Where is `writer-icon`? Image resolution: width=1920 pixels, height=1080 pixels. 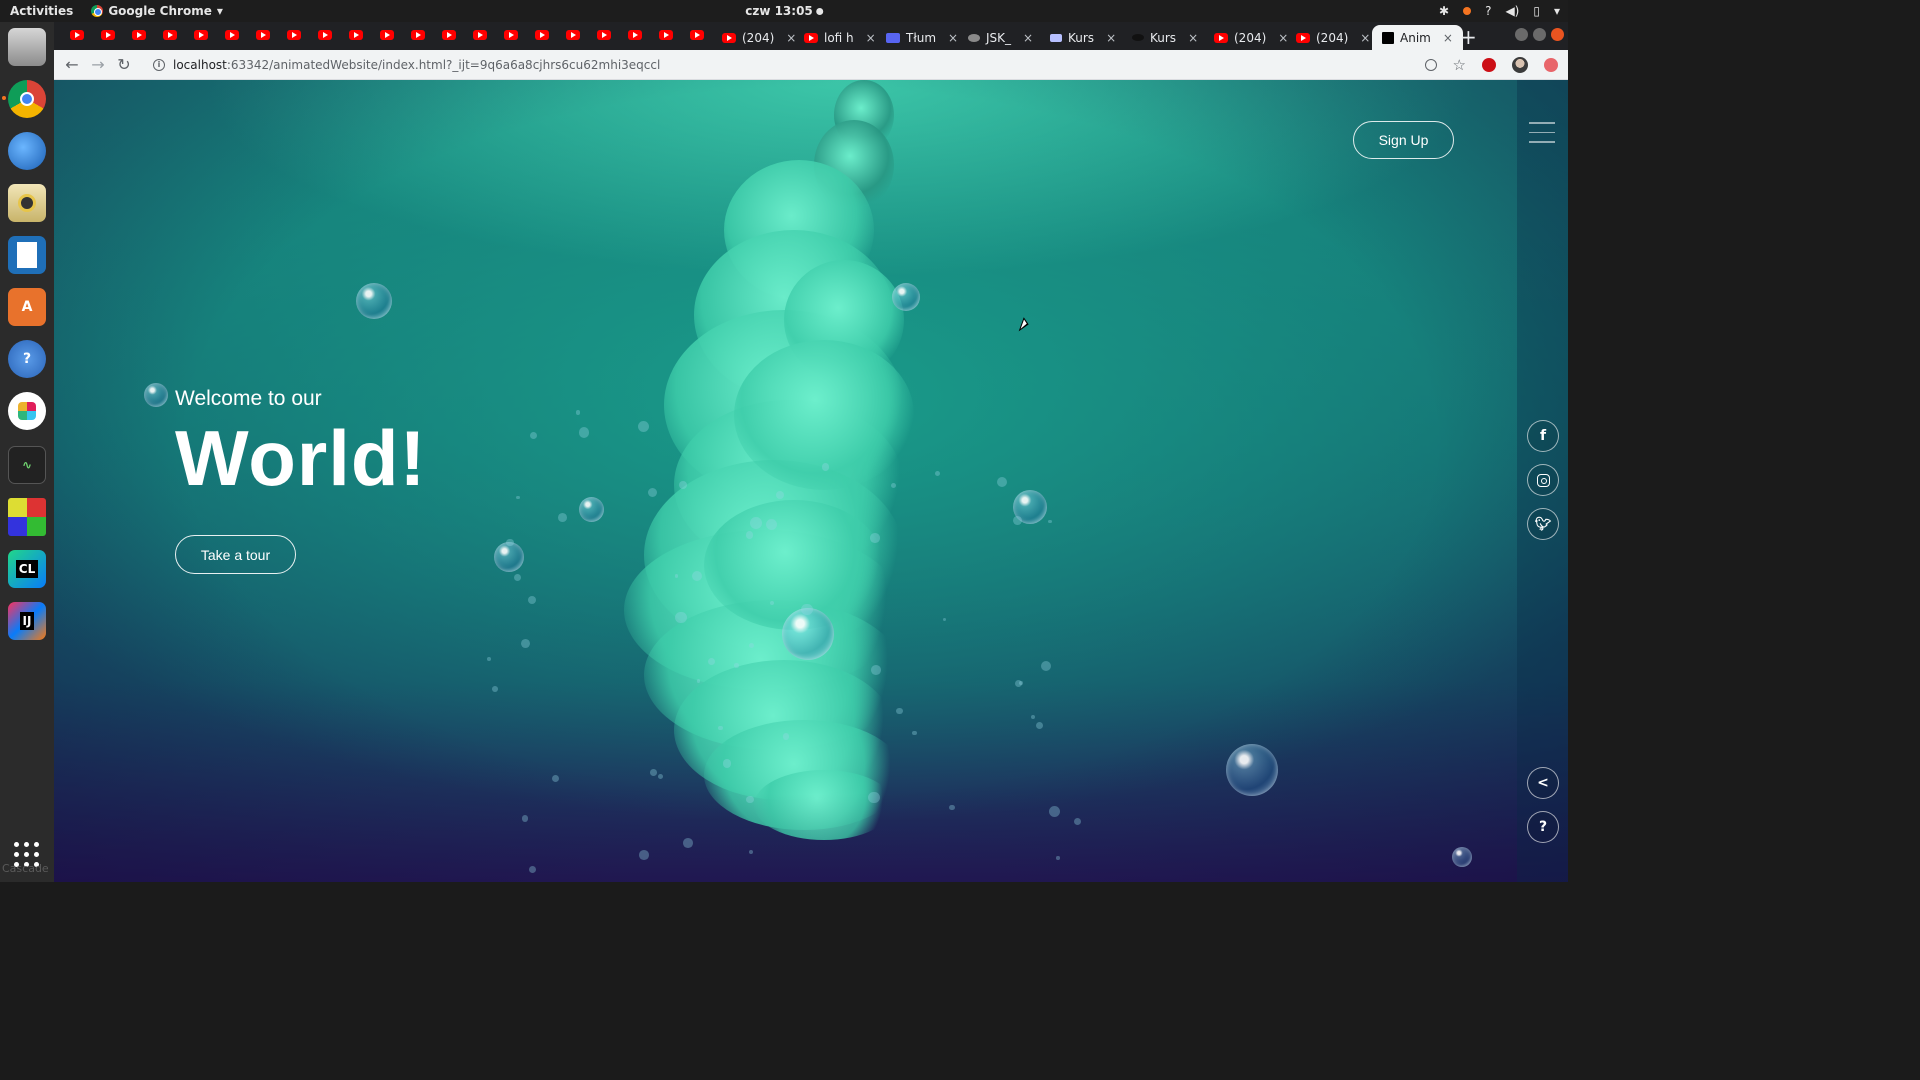 writer-icon is located at coordinates (27, 255).